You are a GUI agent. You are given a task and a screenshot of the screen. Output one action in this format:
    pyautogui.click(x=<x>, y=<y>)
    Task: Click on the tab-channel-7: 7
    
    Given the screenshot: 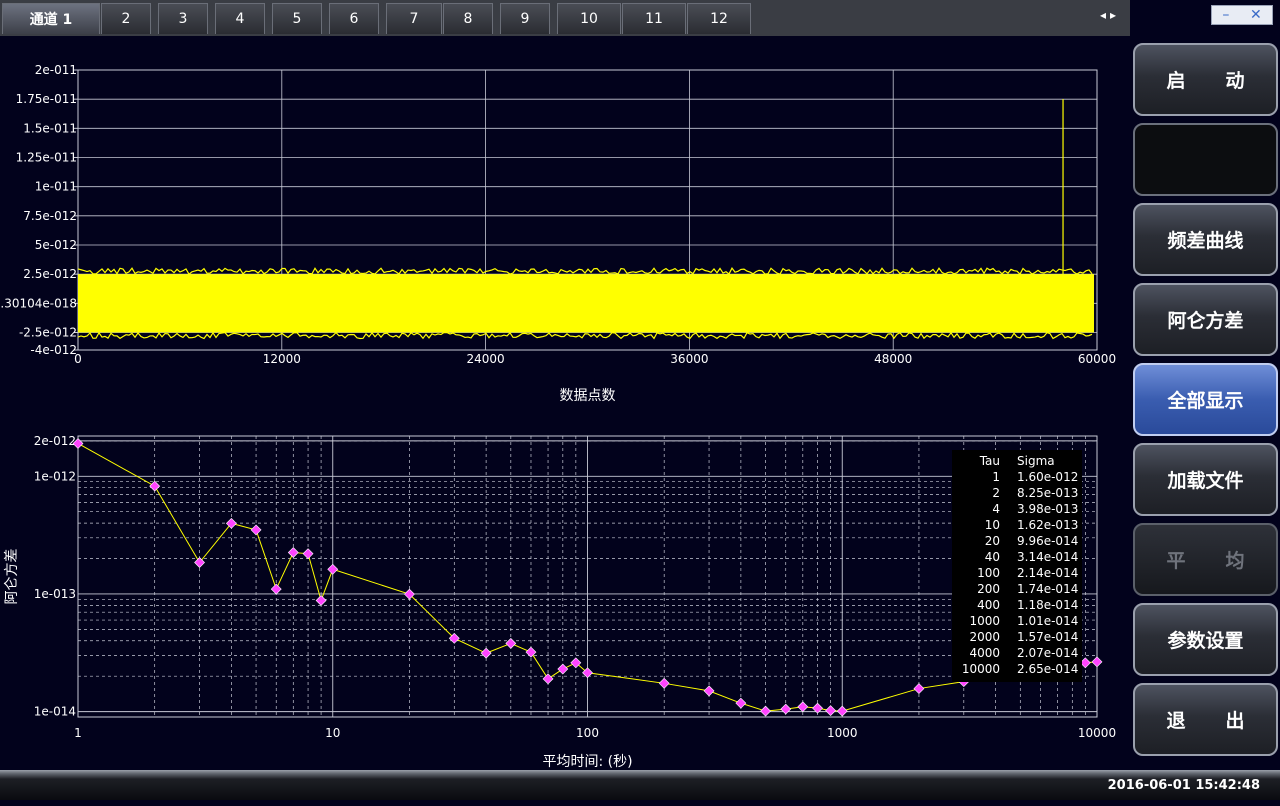 What is the action you would take?
    pyautogui.click(x=414, y=18)
    